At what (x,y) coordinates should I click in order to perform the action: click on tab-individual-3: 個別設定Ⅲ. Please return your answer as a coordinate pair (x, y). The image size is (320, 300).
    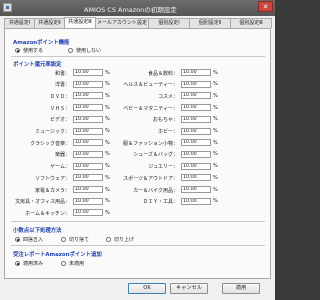
    Looking at the image, I should click on (251, 23).